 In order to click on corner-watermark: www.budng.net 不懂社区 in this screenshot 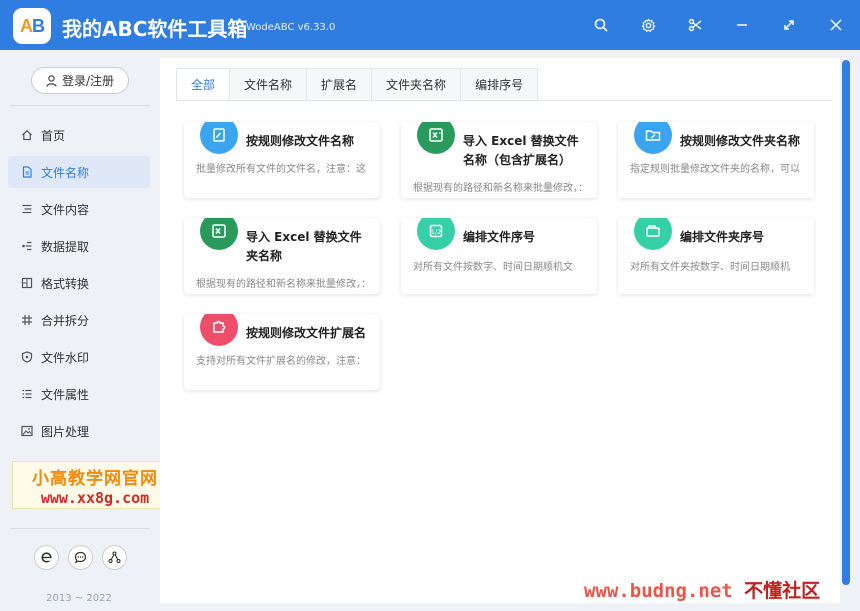, I will do `click(702, 589)`.